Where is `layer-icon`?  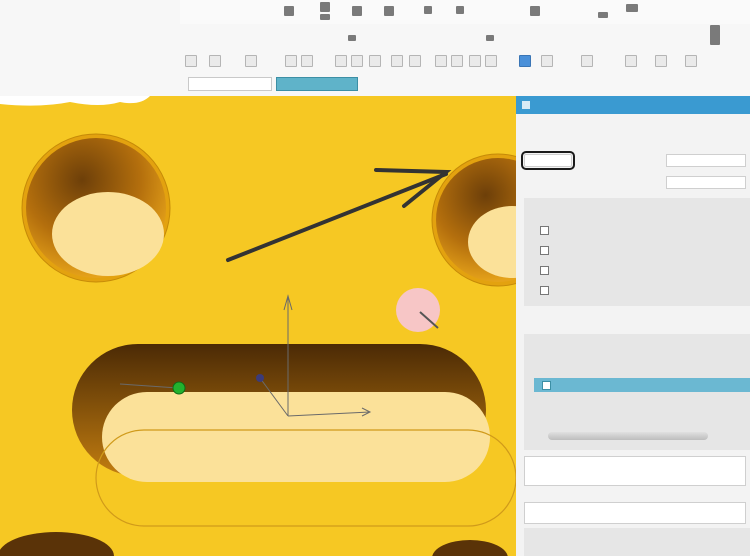
layer-icon is located at coordinates (661, 61).